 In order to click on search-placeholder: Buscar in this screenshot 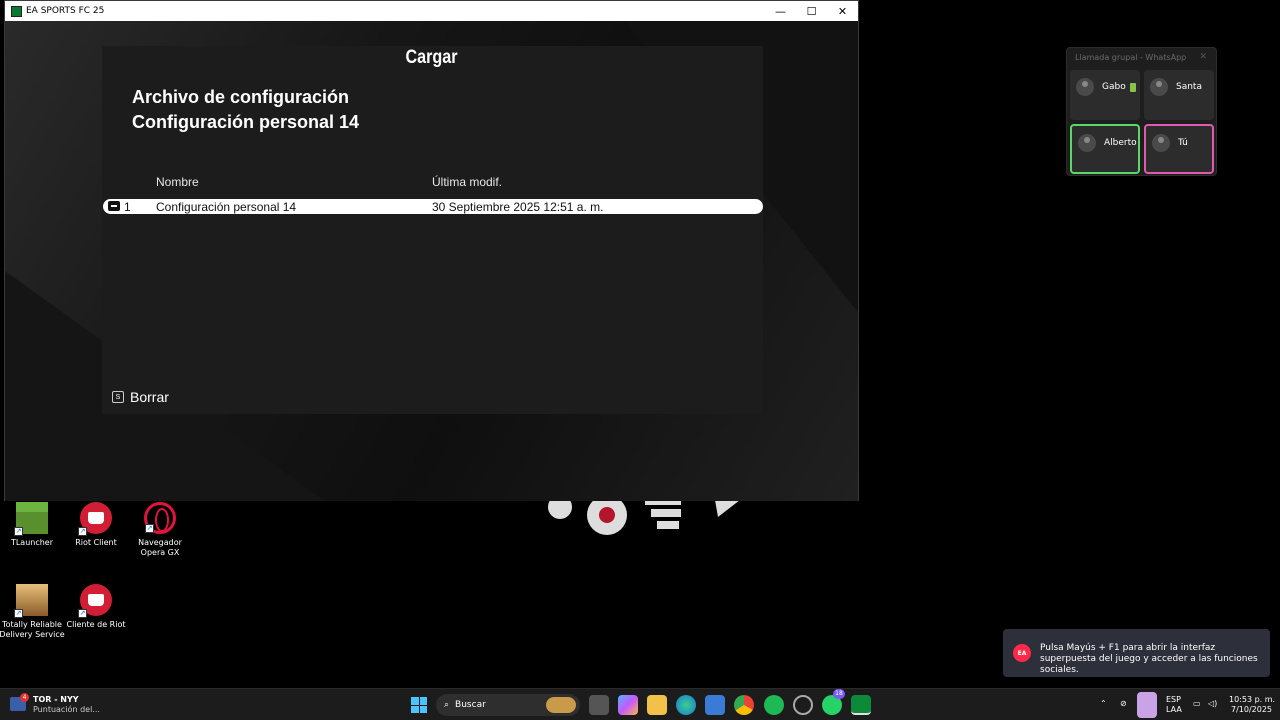, I will do `click(470, 705)`.